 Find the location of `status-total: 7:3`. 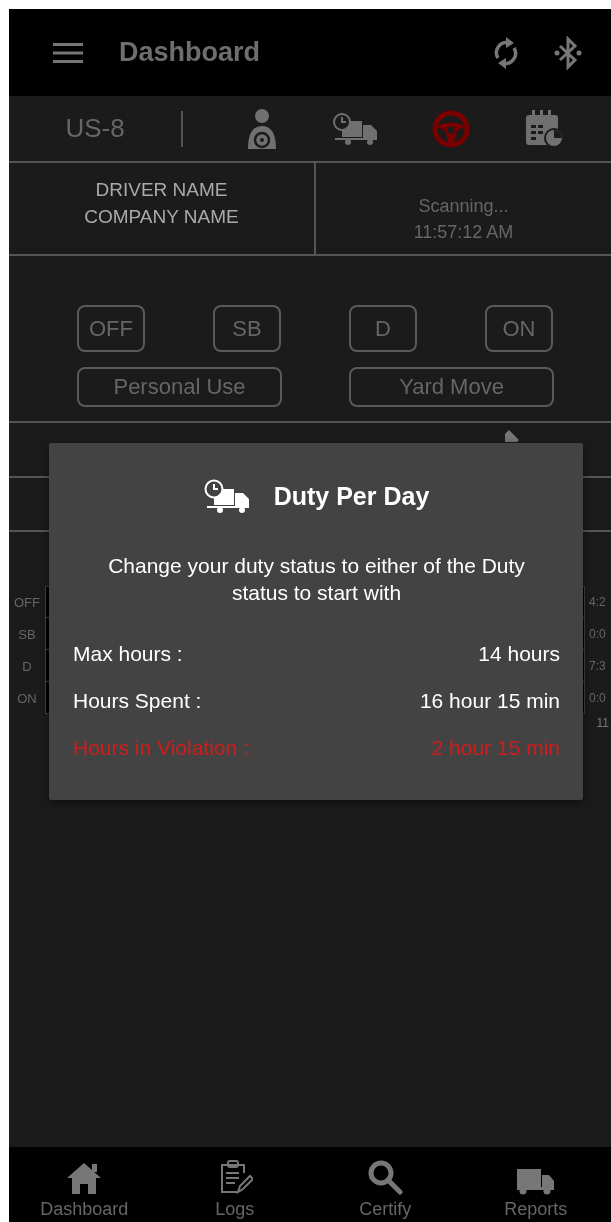

status-total: 7:3 is located at coordinates (597, 666).